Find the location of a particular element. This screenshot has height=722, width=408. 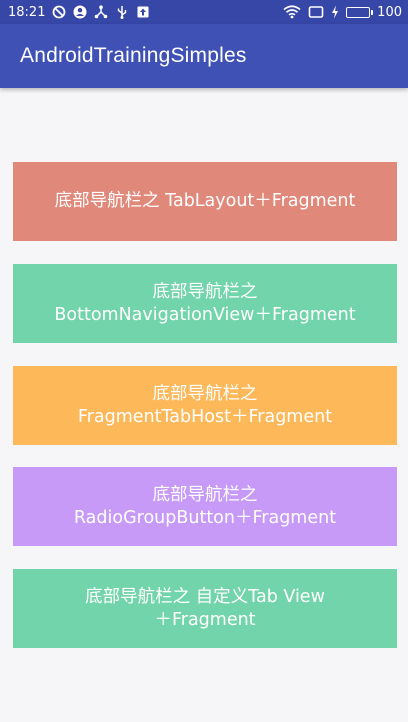

do-not-disturb-icon is located at coordinates (59, 12).